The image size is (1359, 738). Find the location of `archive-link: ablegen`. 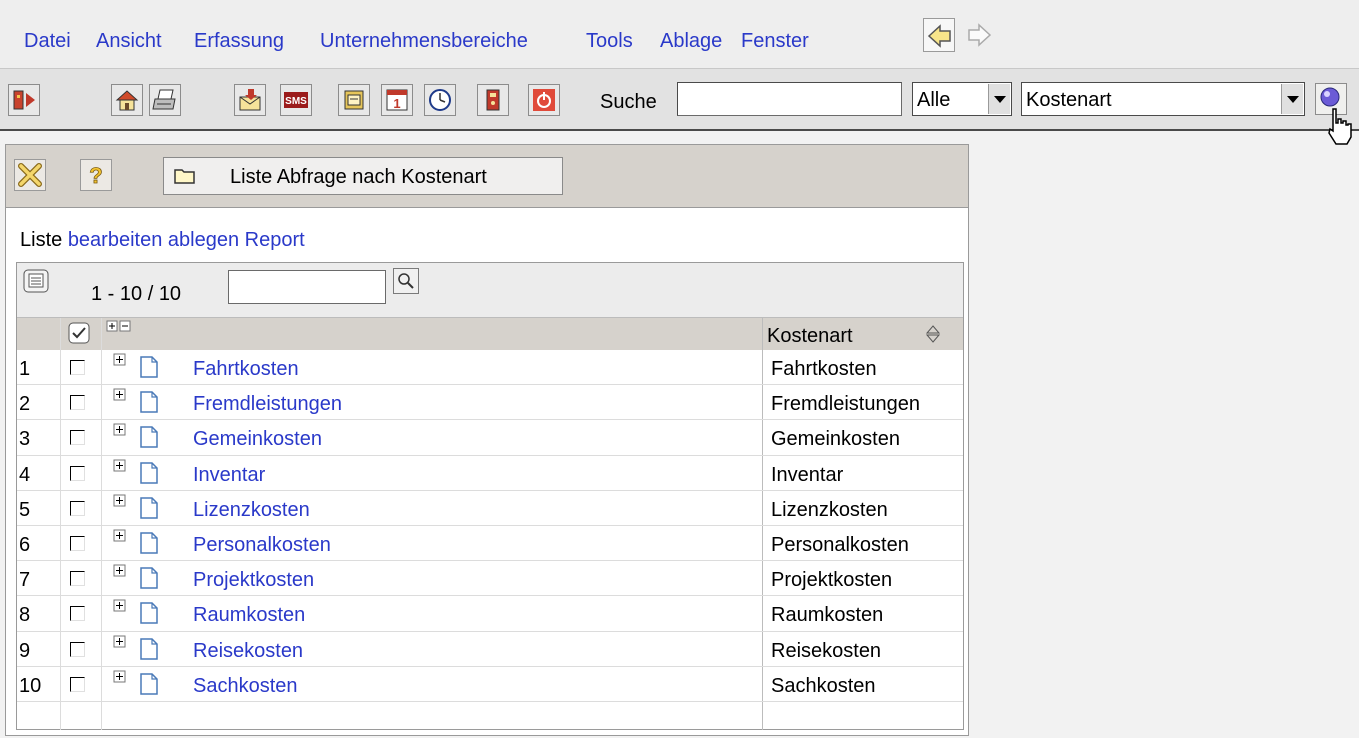

archive-link: ablegen is located at coordinates (203, 240).